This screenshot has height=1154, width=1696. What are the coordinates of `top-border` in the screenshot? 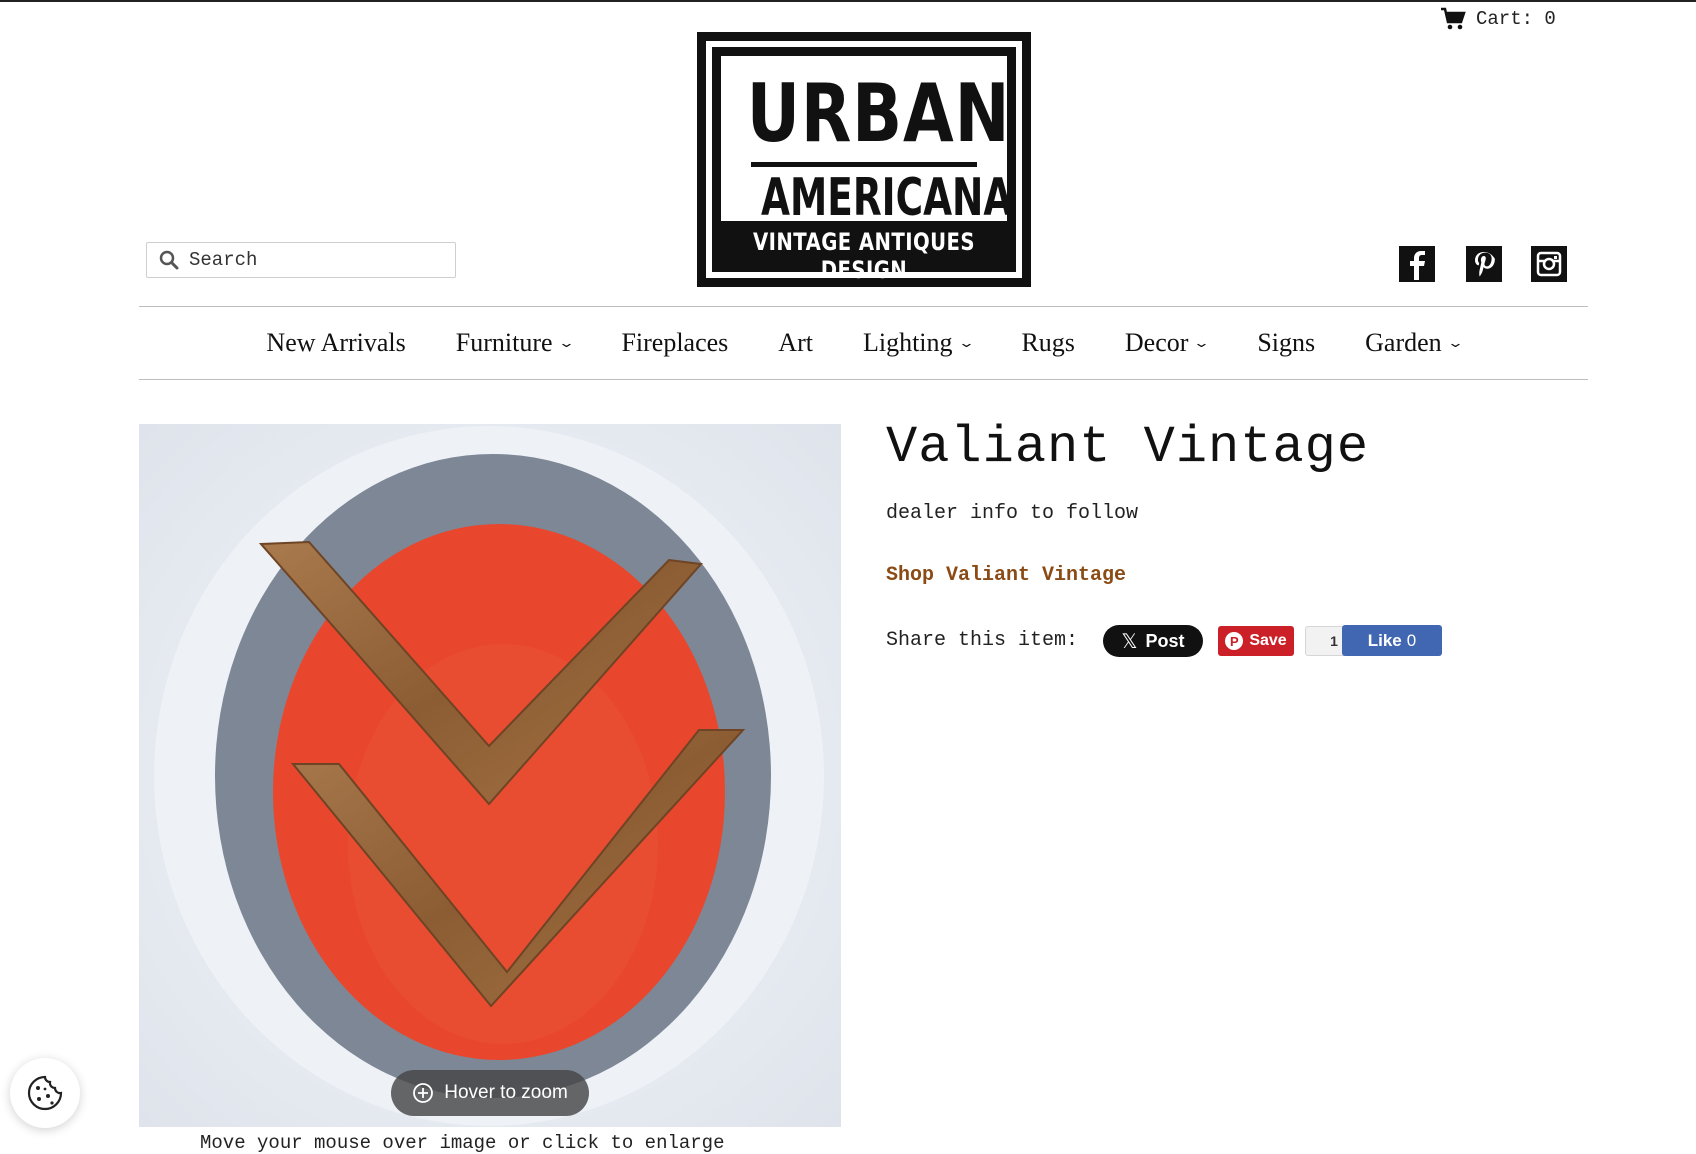 It's located at (848, 1).